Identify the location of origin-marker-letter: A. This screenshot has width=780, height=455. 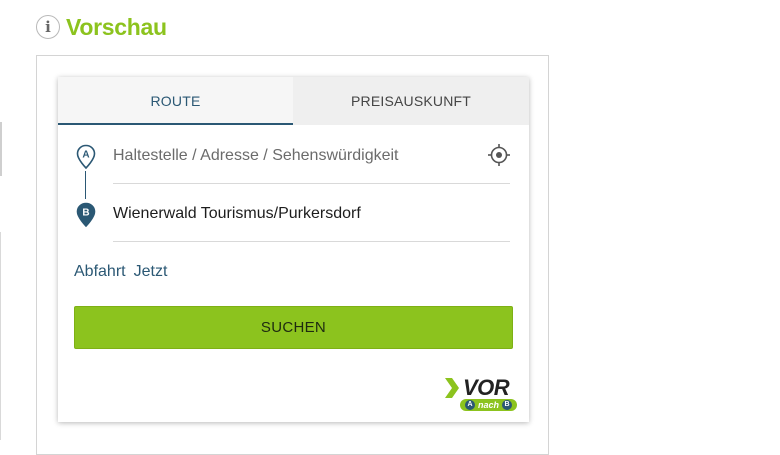
(85, 155).